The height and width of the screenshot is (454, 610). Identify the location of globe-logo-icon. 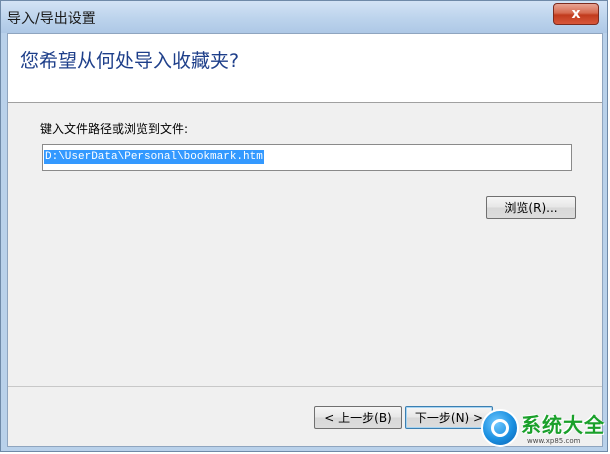
(500, 428).